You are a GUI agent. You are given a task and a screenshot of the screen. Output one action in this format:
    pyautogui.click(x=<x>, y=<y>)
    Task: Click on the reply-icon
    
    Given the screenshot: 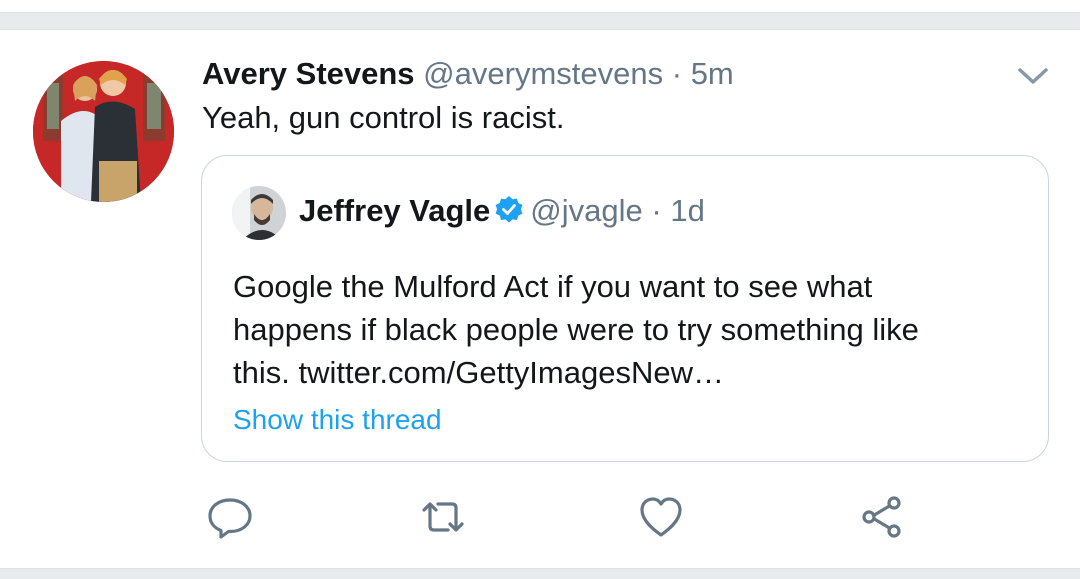 What is the action you would take?
    pyautogui.click(x=230, y=517)
    